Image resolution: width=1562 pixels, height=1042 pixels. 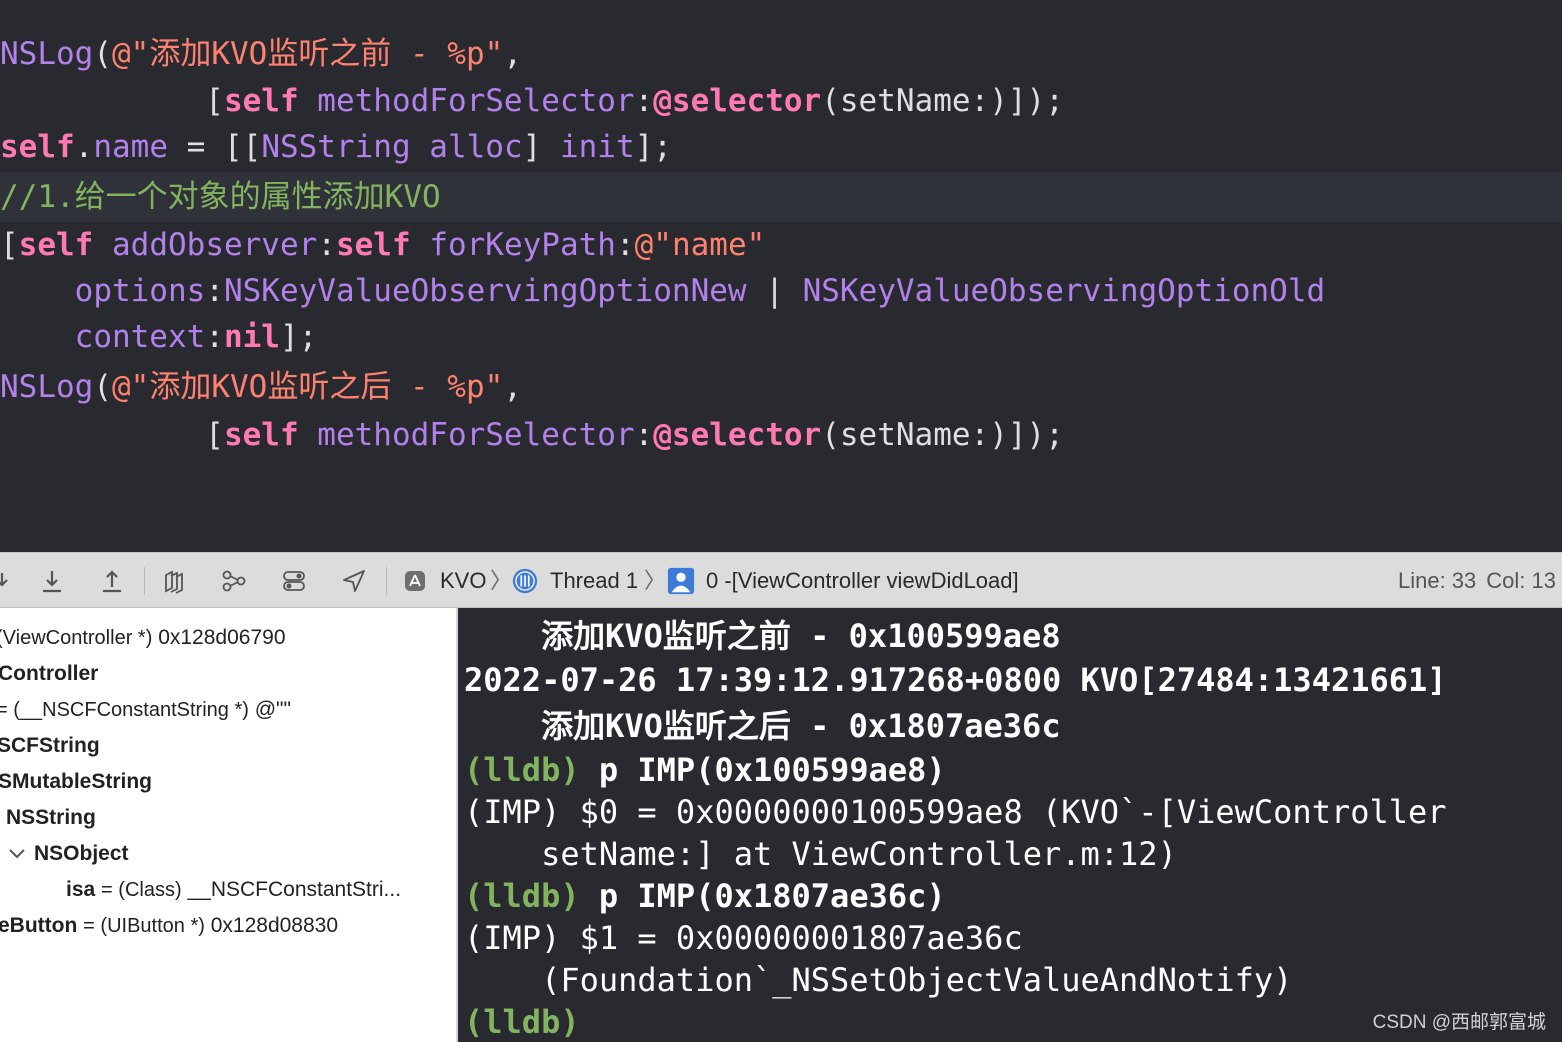 I want to click on chevron-down-icon, so click(x=21, y=854).